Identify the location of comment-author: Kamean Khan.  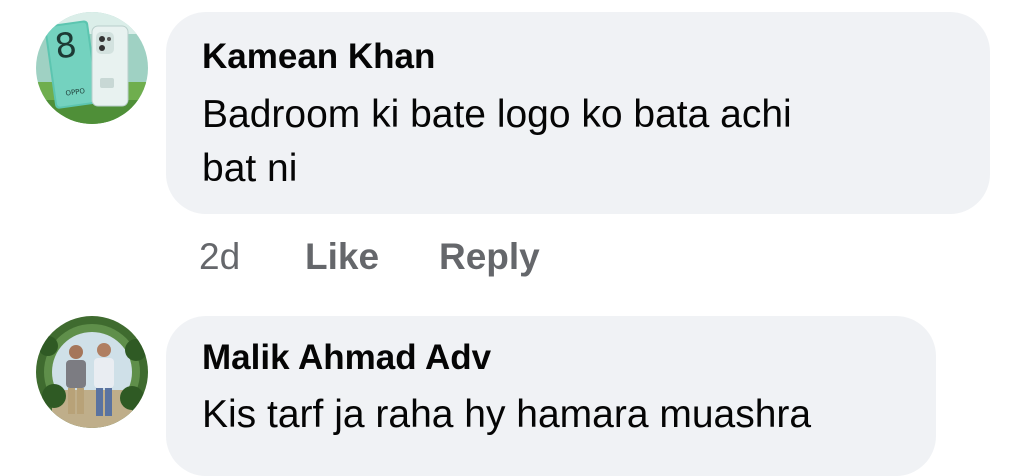
(318, 57).